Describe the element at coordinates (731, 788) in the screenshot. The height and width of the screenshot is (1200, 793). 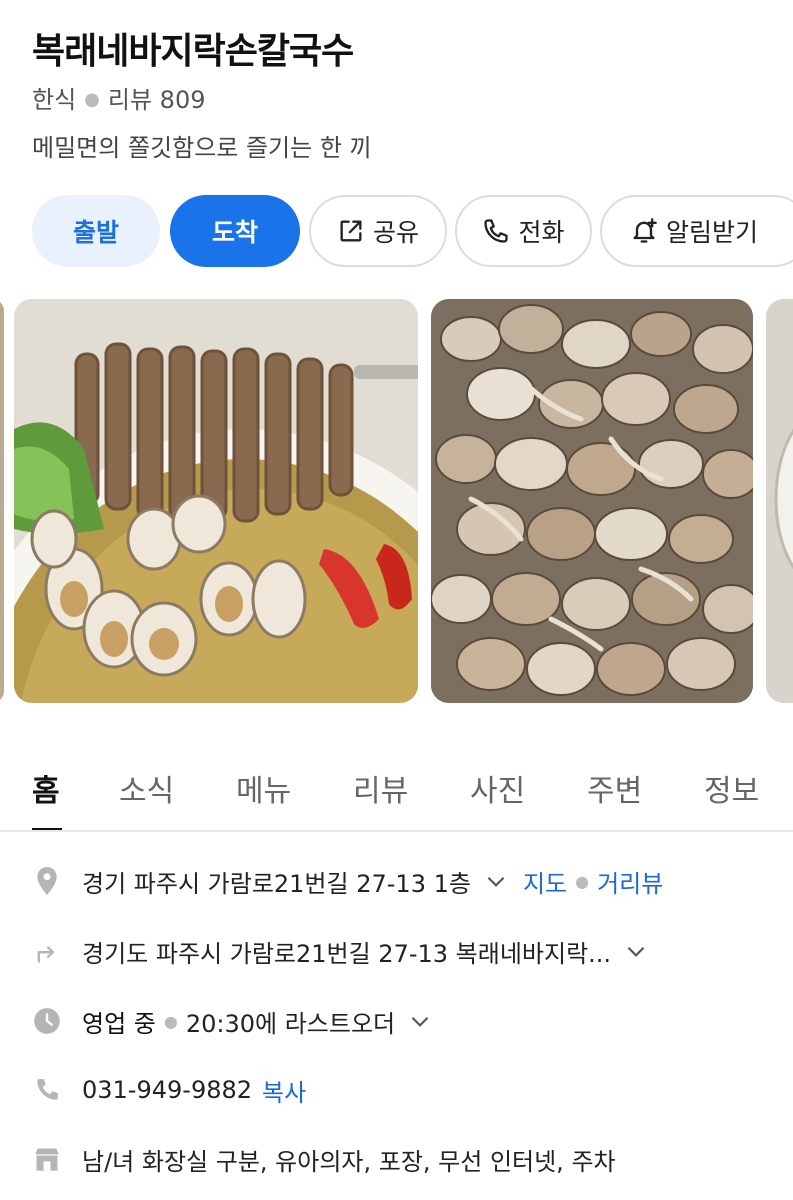
I see `tab-info: 정보` at that location.